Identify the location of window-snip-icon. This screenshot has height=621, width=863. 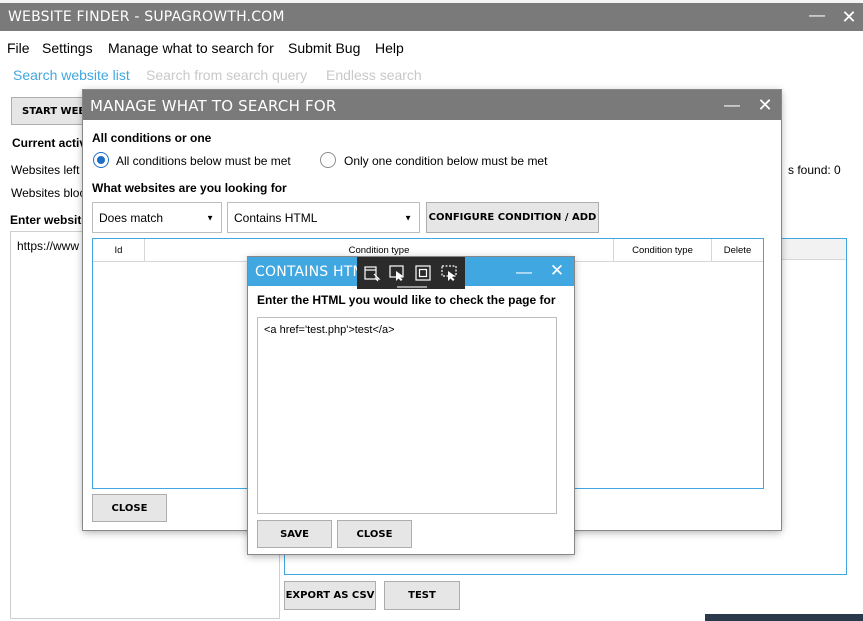
(372, 273).